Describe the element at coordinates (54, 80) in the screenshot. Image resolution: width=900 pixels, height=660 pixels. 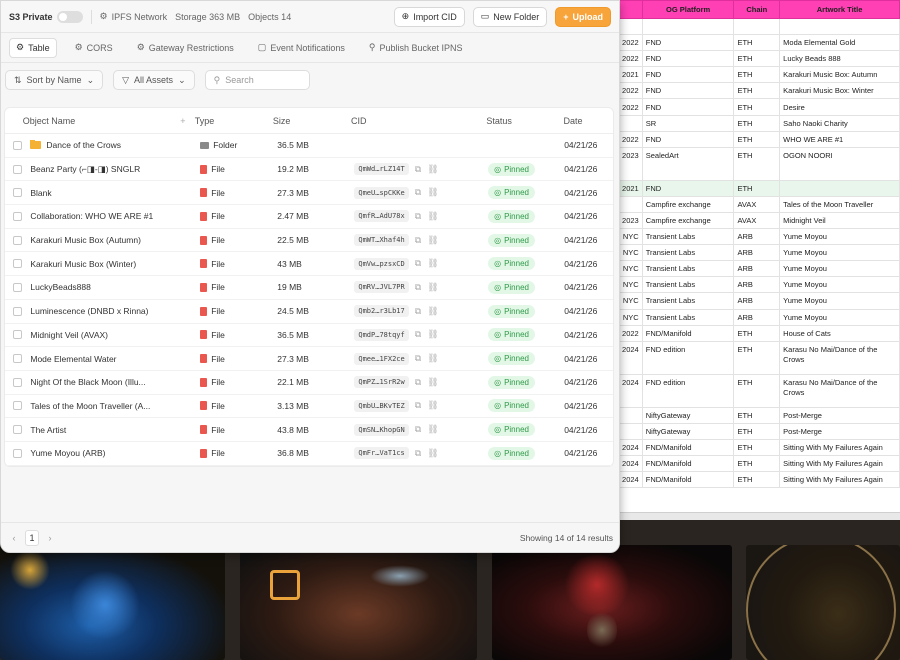
I see `sort-dropdown: ⇅ Sort by Name ⌄` at that location.